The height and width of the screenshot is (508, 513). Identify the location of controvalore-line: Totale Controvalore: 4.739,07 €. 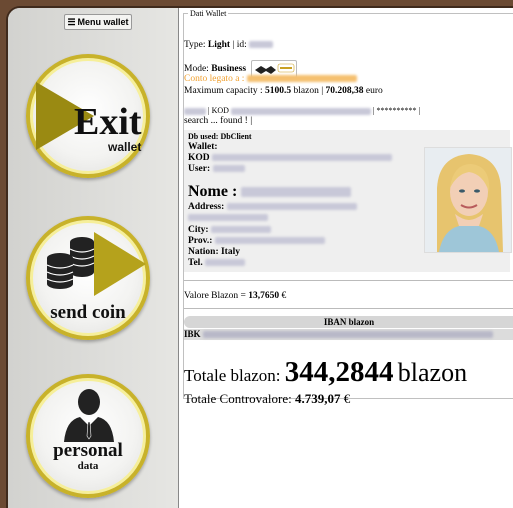
(267, 399).